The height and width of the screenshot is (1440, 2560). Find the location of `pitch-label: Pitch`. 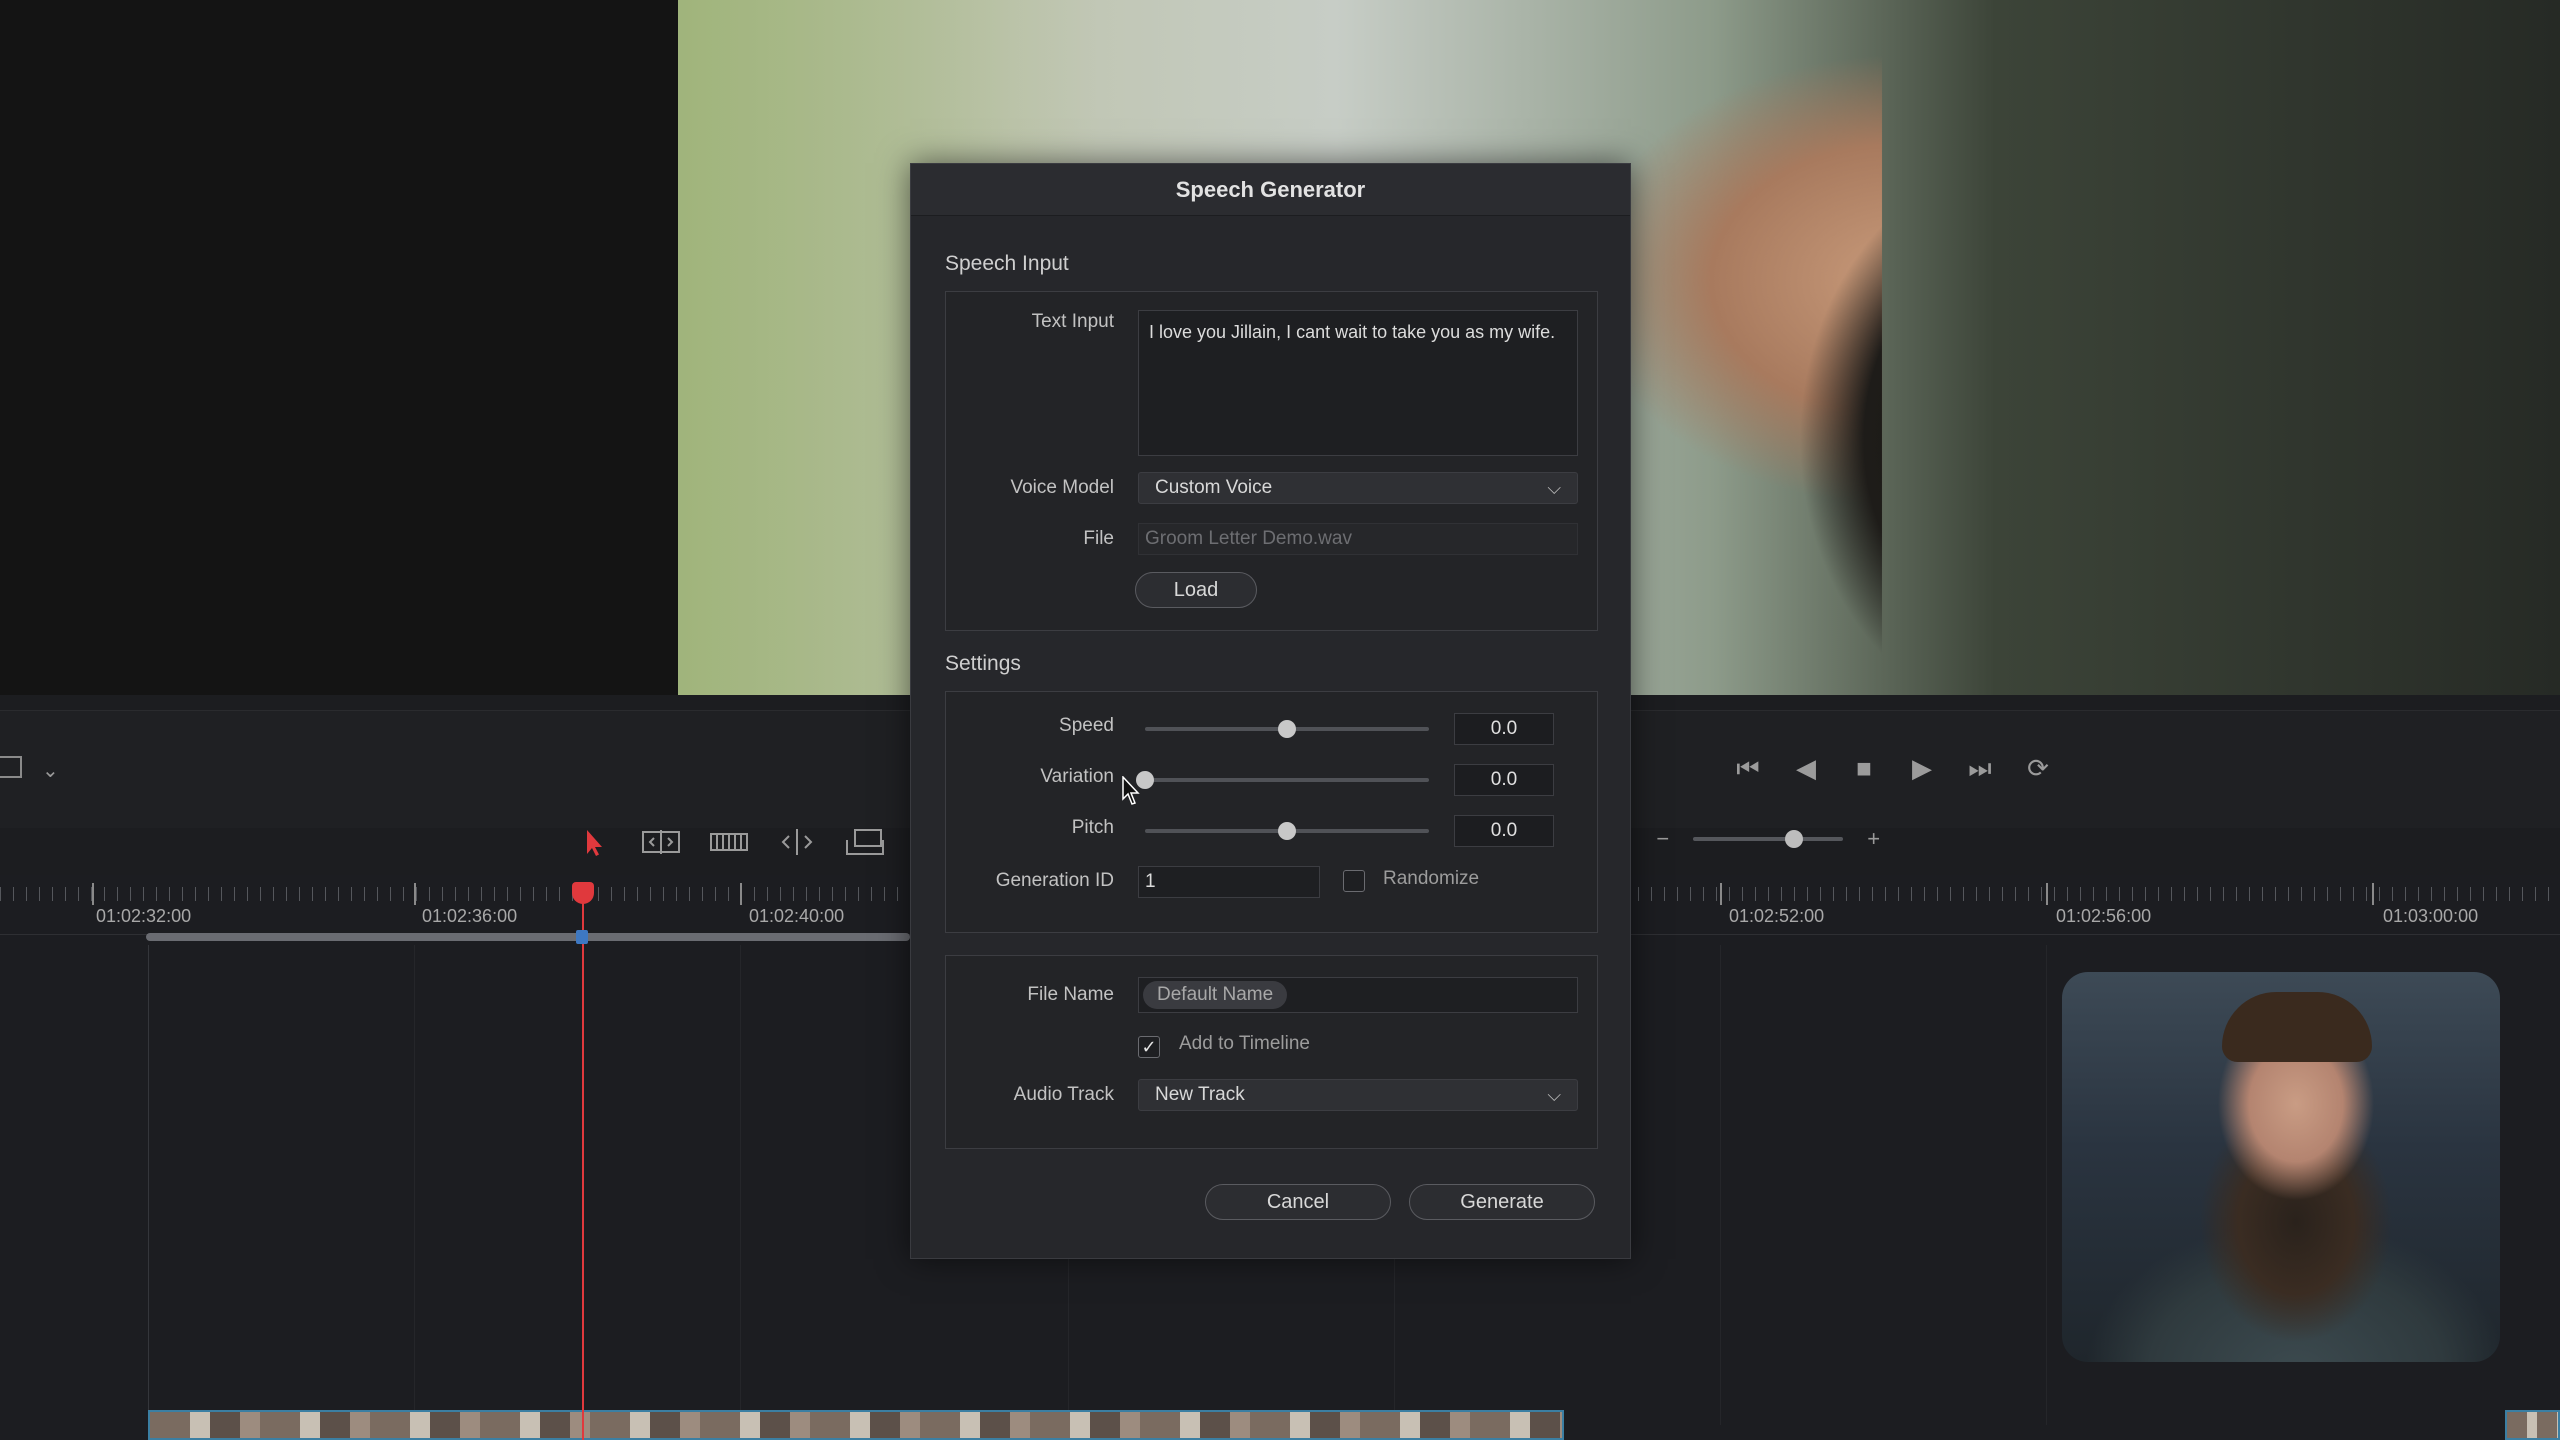

pitch-label: Pitch is located at coordinates (1092, 827).